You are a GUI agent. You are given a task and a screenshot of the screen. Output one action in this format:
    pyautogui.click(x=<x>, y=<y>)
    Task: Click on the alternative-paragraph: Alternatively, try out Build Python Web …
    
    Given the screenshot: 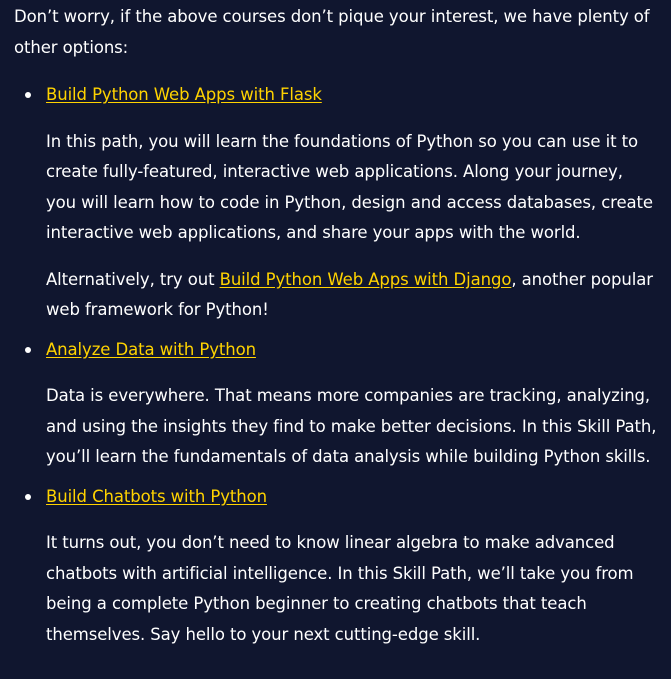 What is the action you would take?
    pyautogui.click(x=351, y=295)
    